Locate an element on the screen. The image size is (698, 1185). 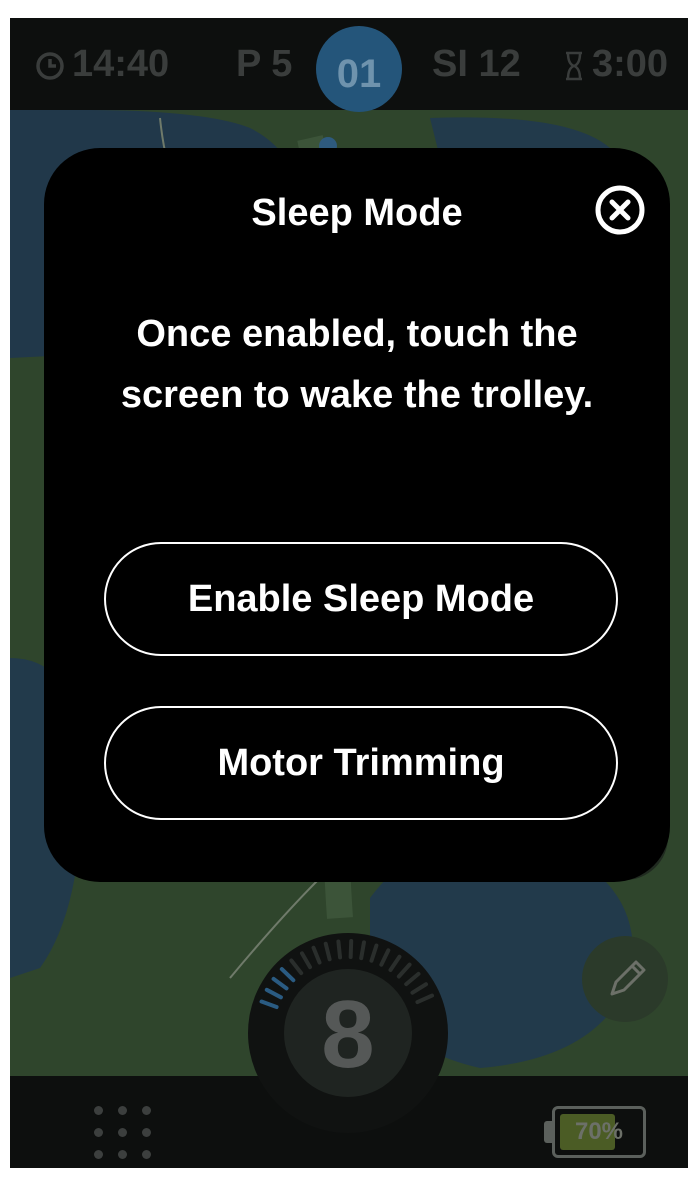
speed-dial: 8 is located at coordinates (348, 1033).